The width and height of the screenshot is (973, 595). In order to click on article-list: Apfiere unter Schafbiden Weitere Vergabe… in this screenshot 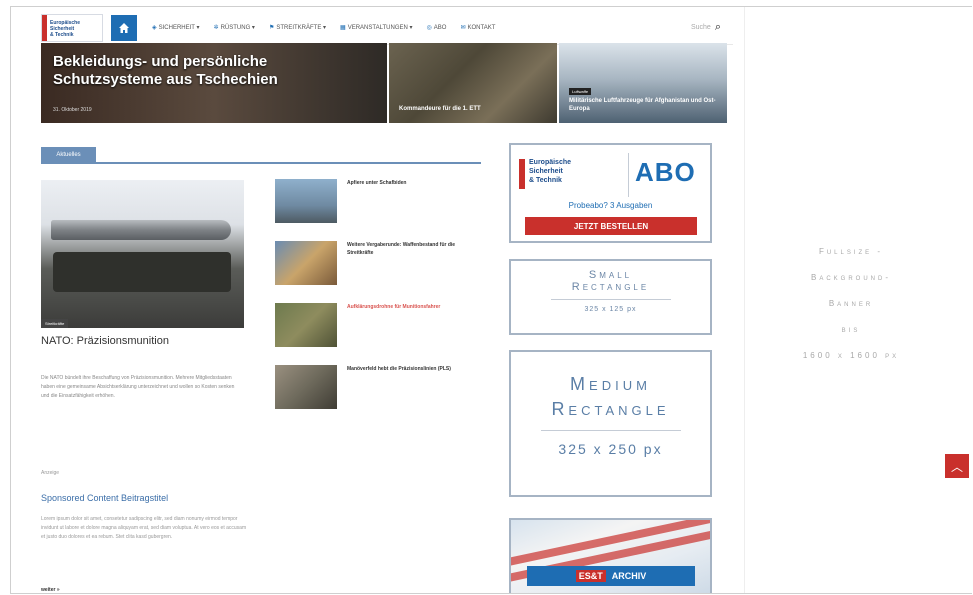, I will do `click(375, 303)`.